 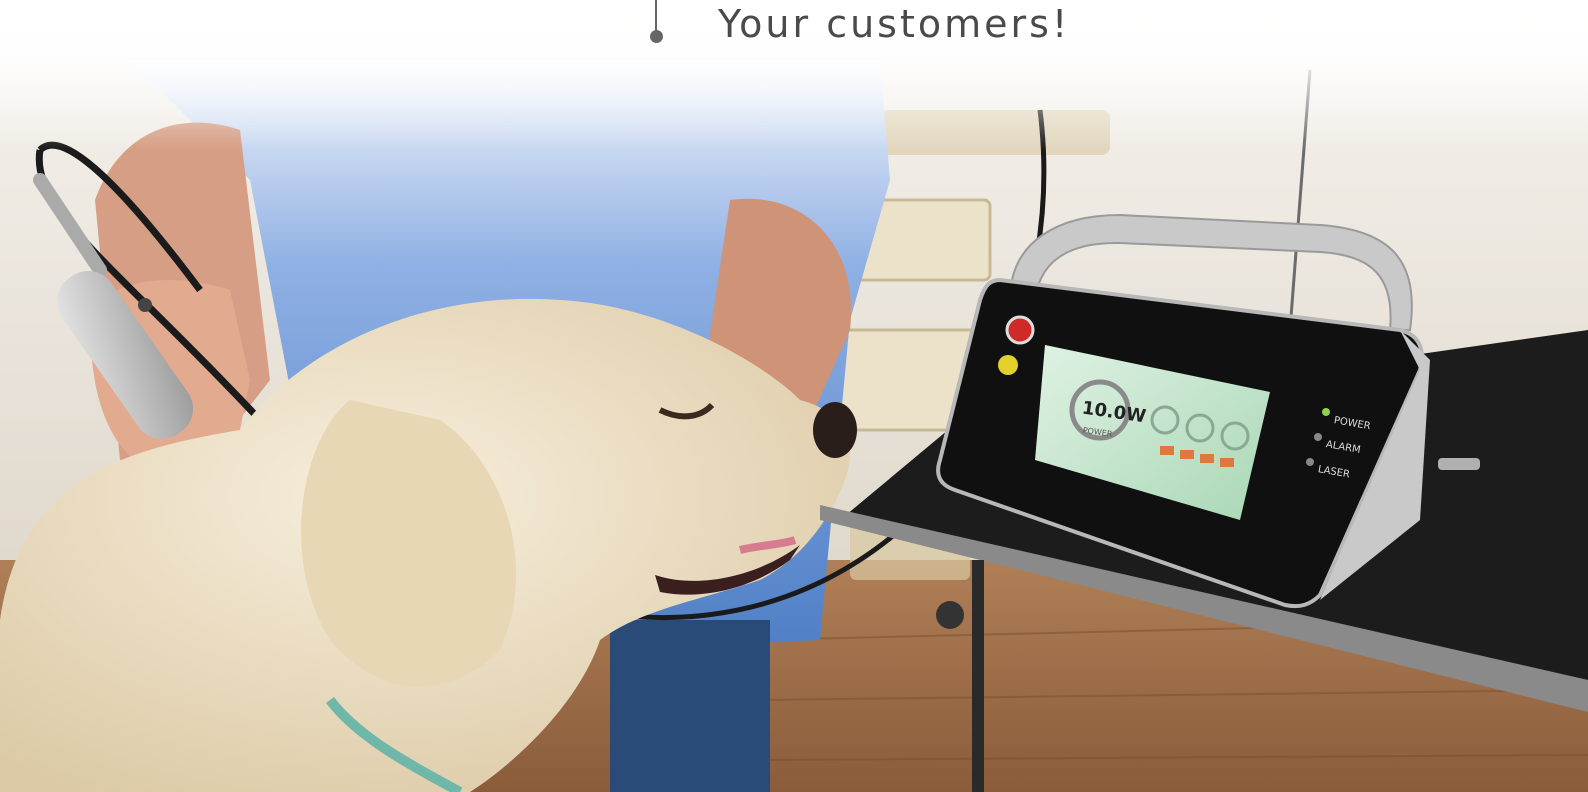 What do you see at coordinates (656, 36) in the screenshot?
I see `headline-dot` at bounding box center [656, 36].